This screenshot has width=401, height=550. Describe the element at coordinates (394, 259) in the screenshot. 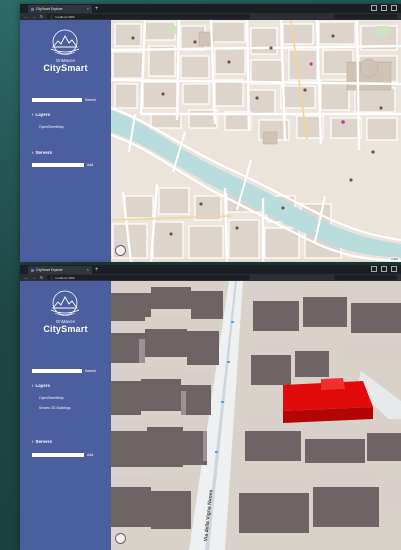

I see `map-attribution: OSM` at that location.